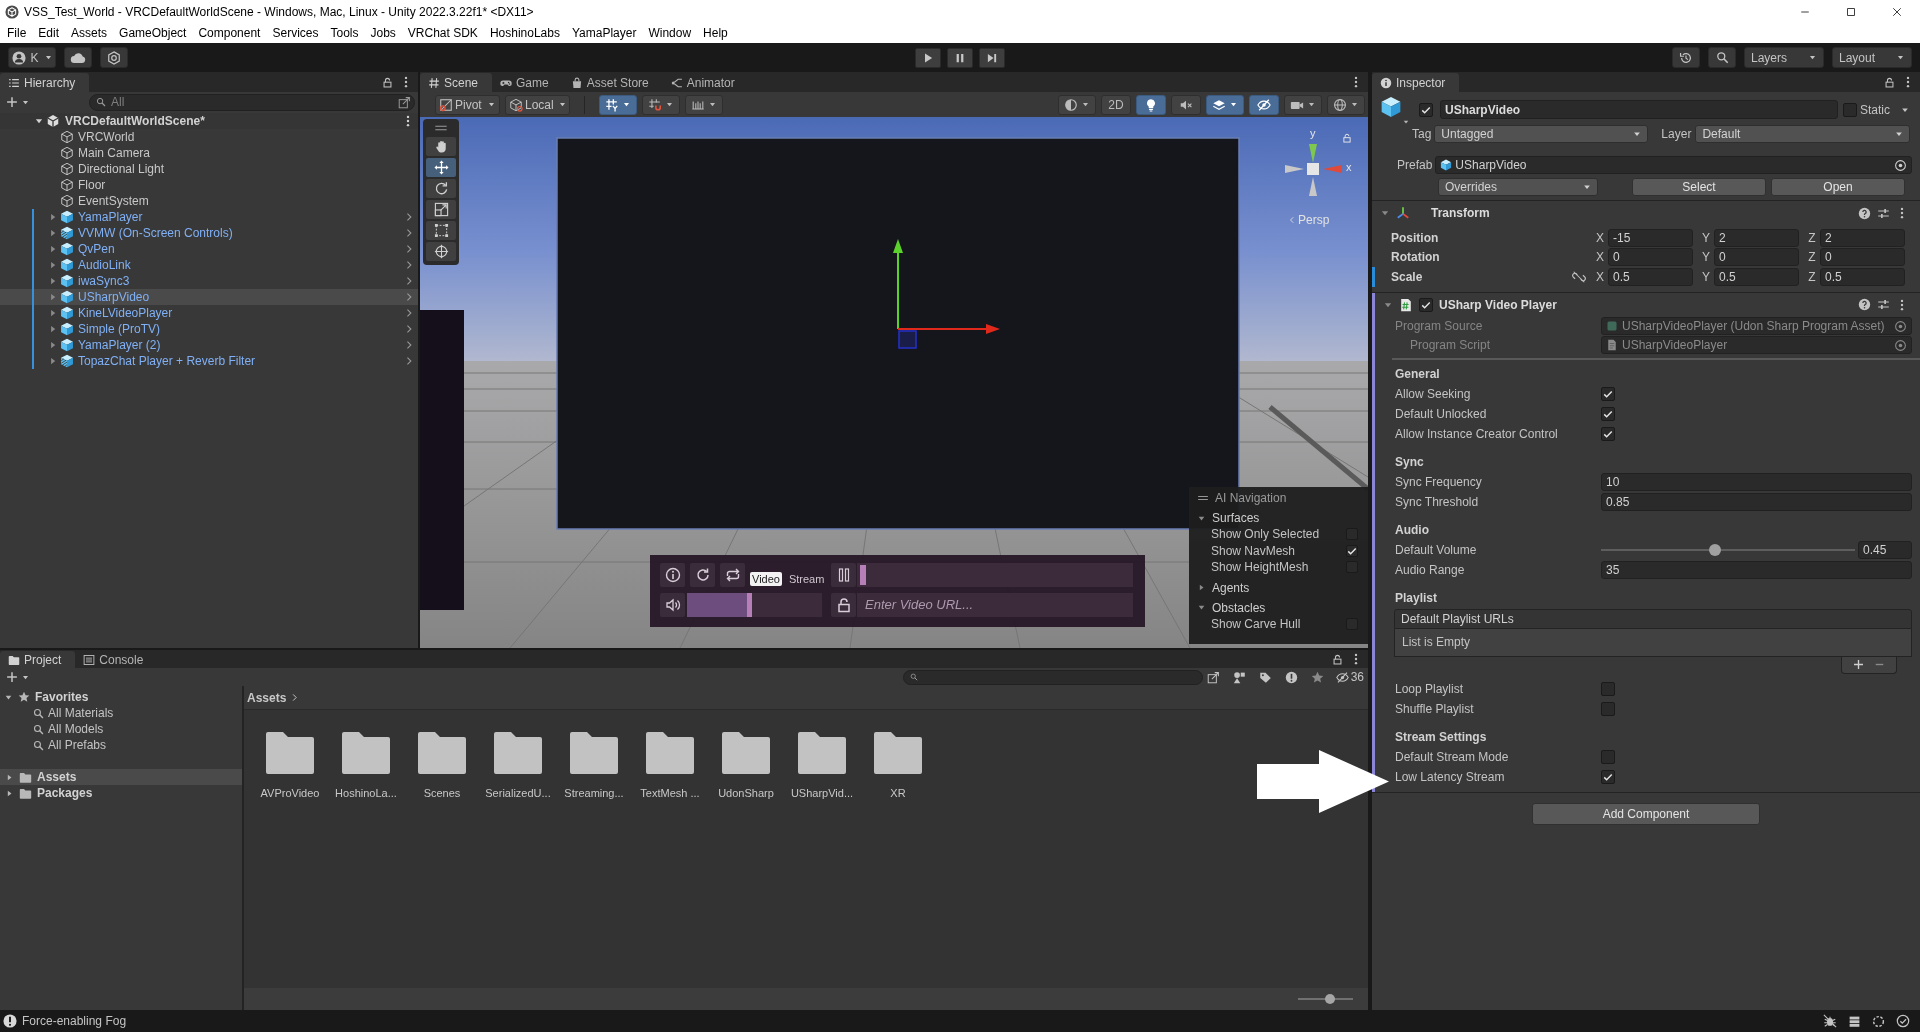  I want to click on menu-item: YamaPlayer, so click(604, 33).